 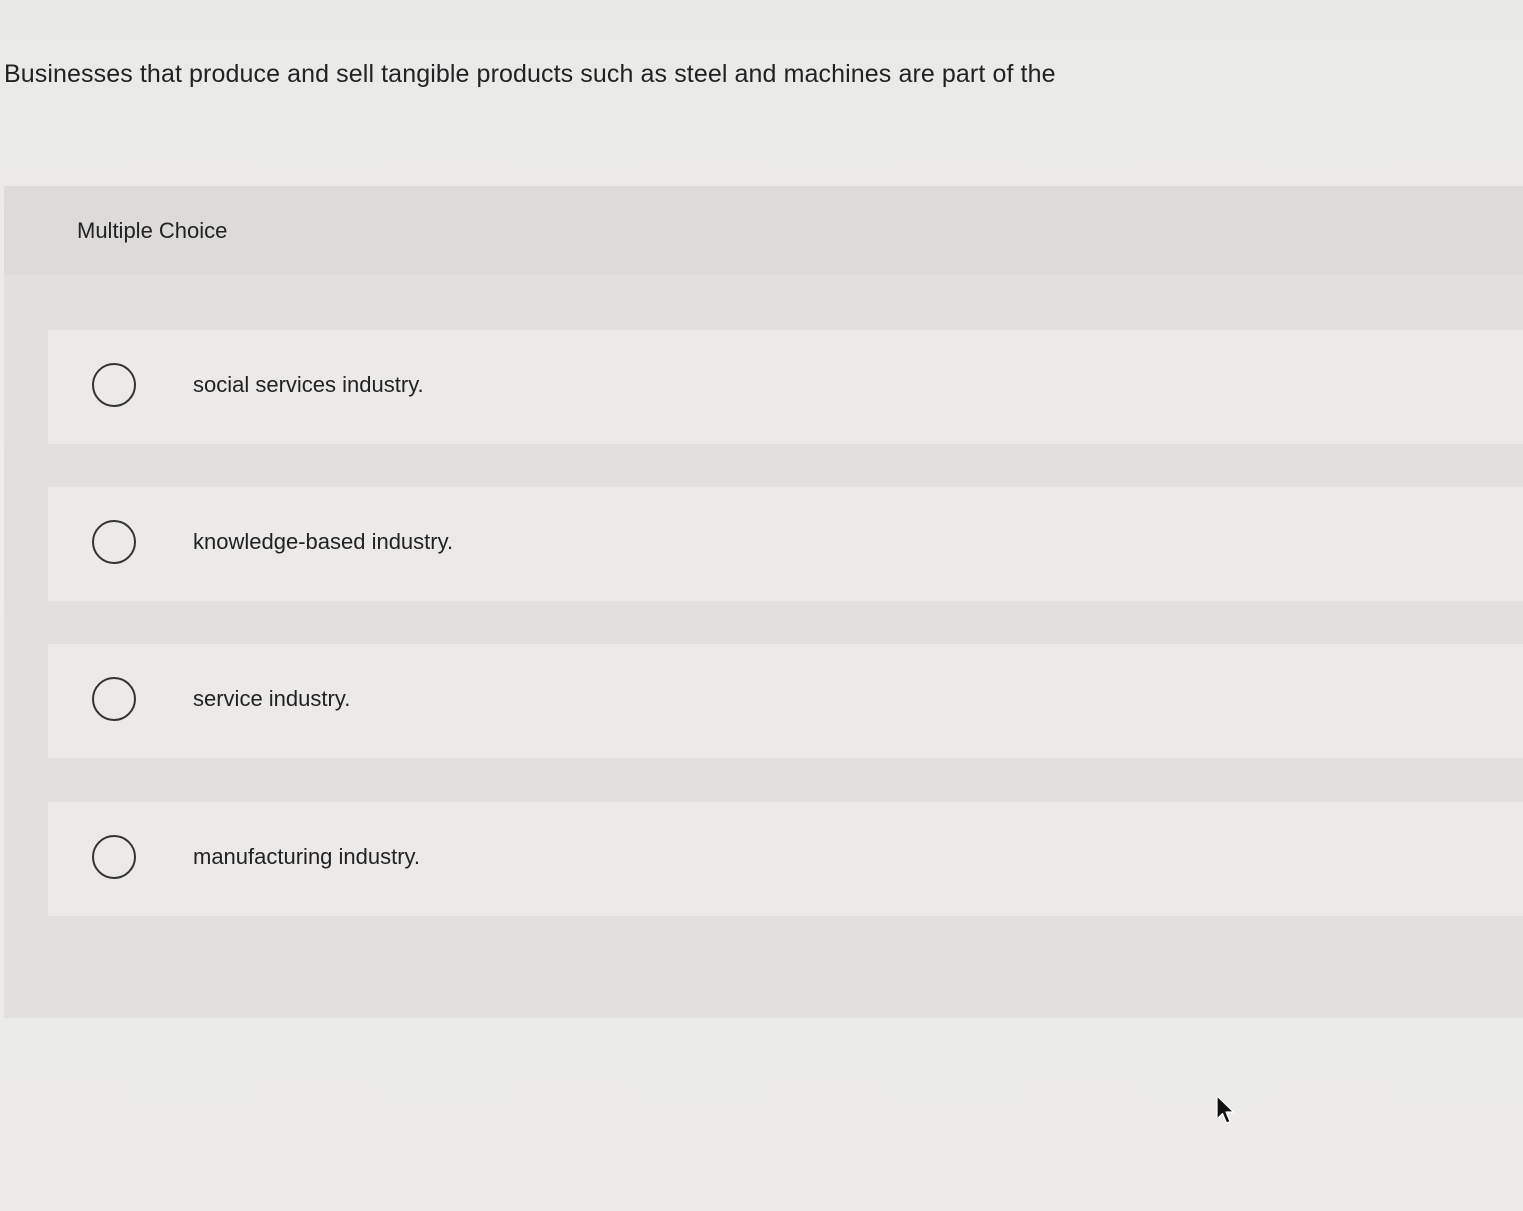 I want to click on option-label: knowledge-based industry., so click(x=323, y=541).